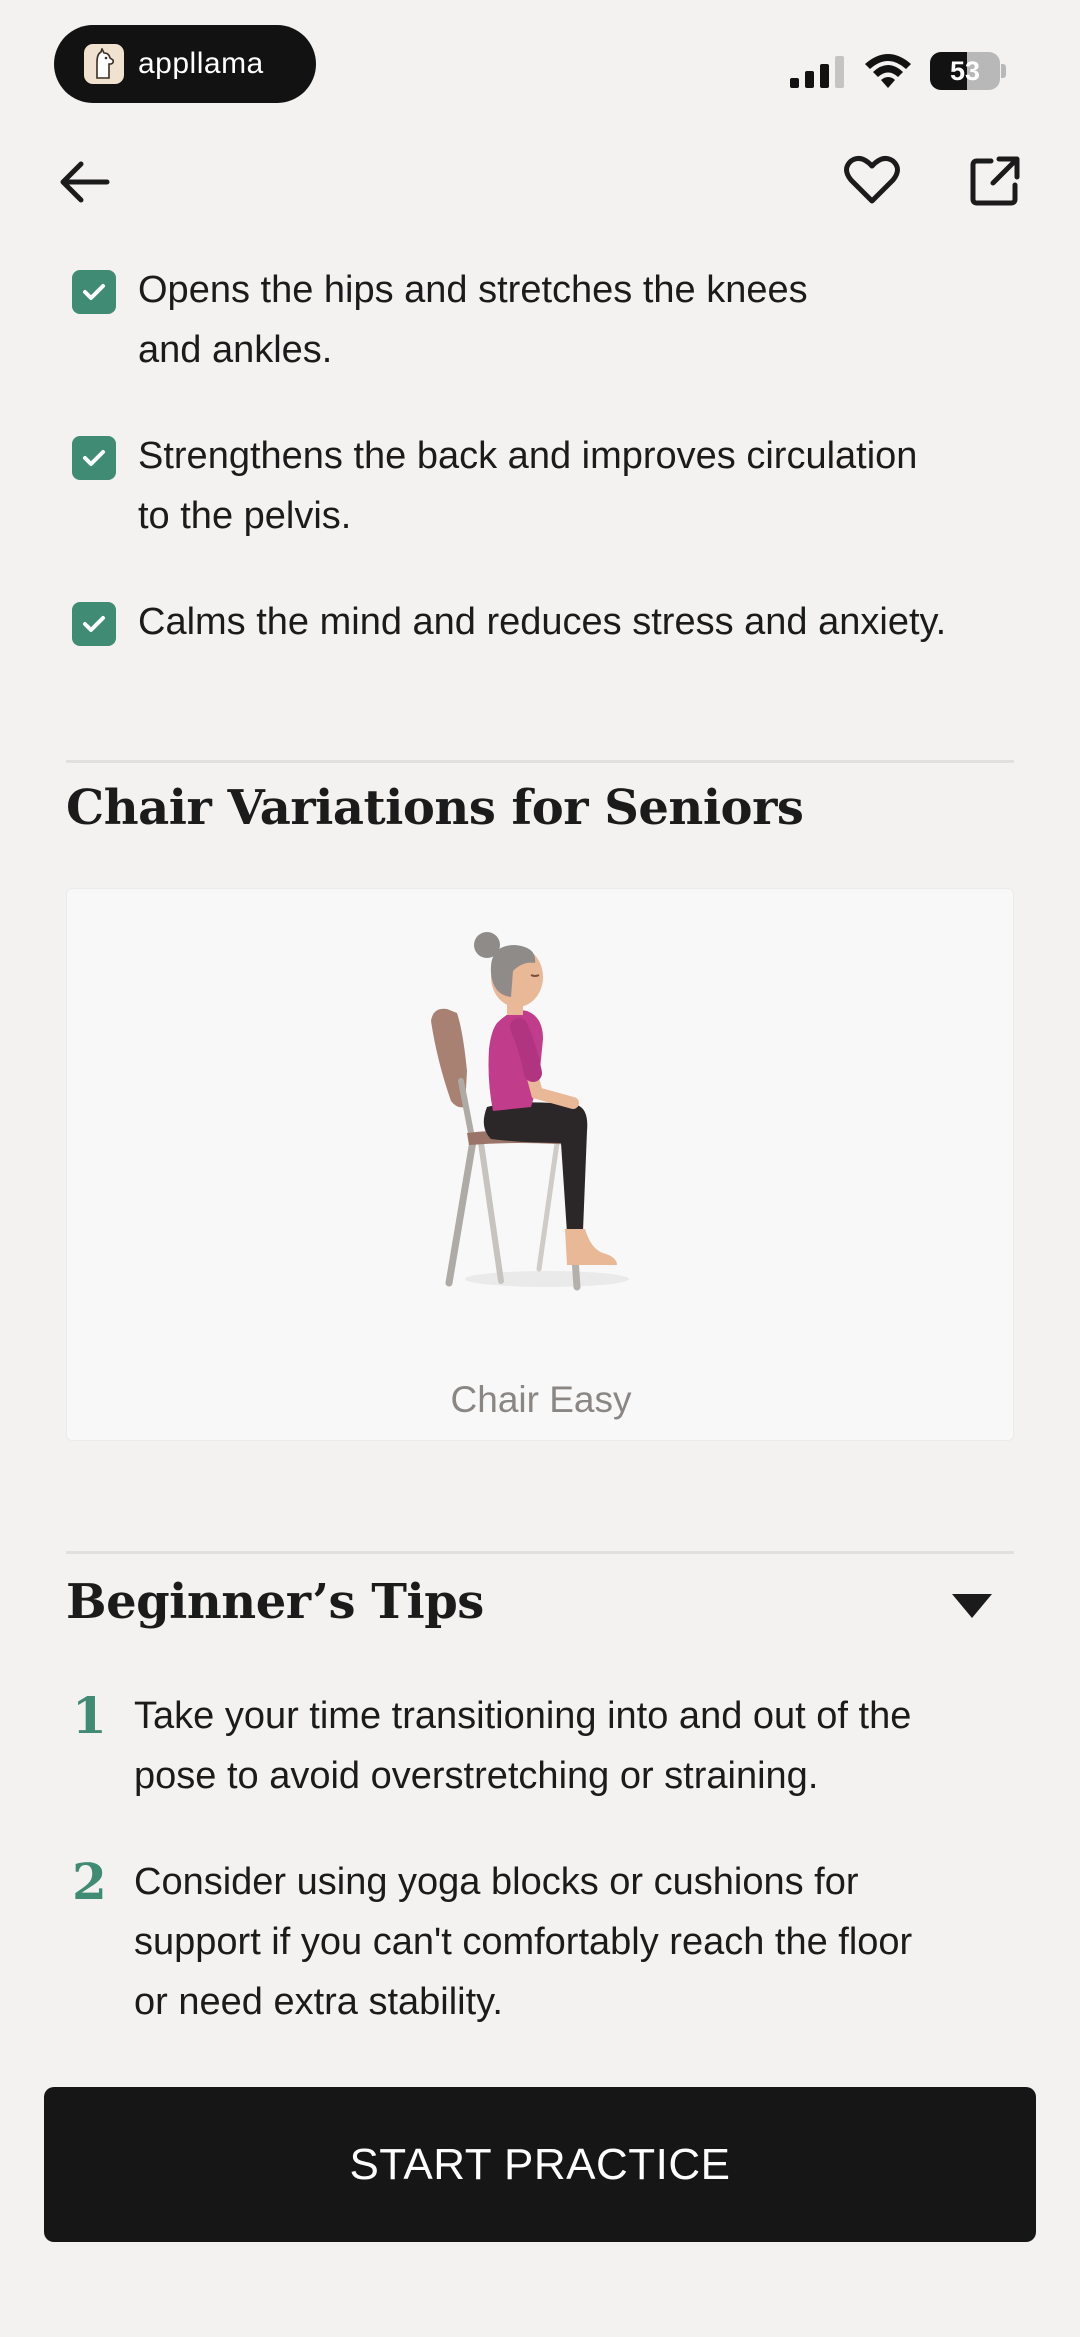  What do you see at coordinates (89, 1881) in the screenshot?
I see `tip-number: 2` at bounding box center [89, 1881].